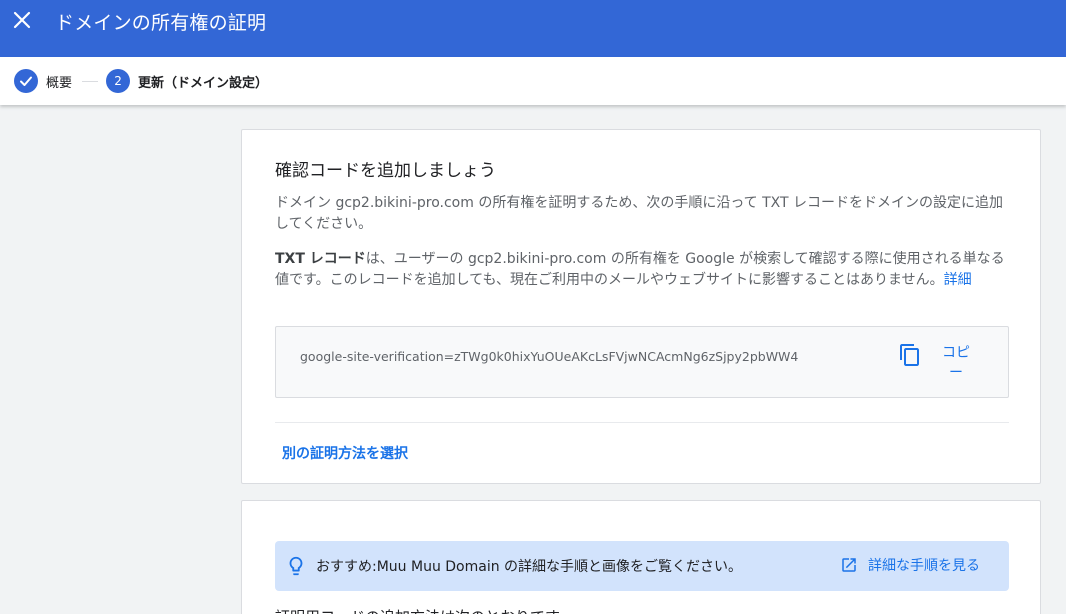  Describe the element at coordinates (118, 81) in the screenshot. I see `step-2-number: 2` at that location.